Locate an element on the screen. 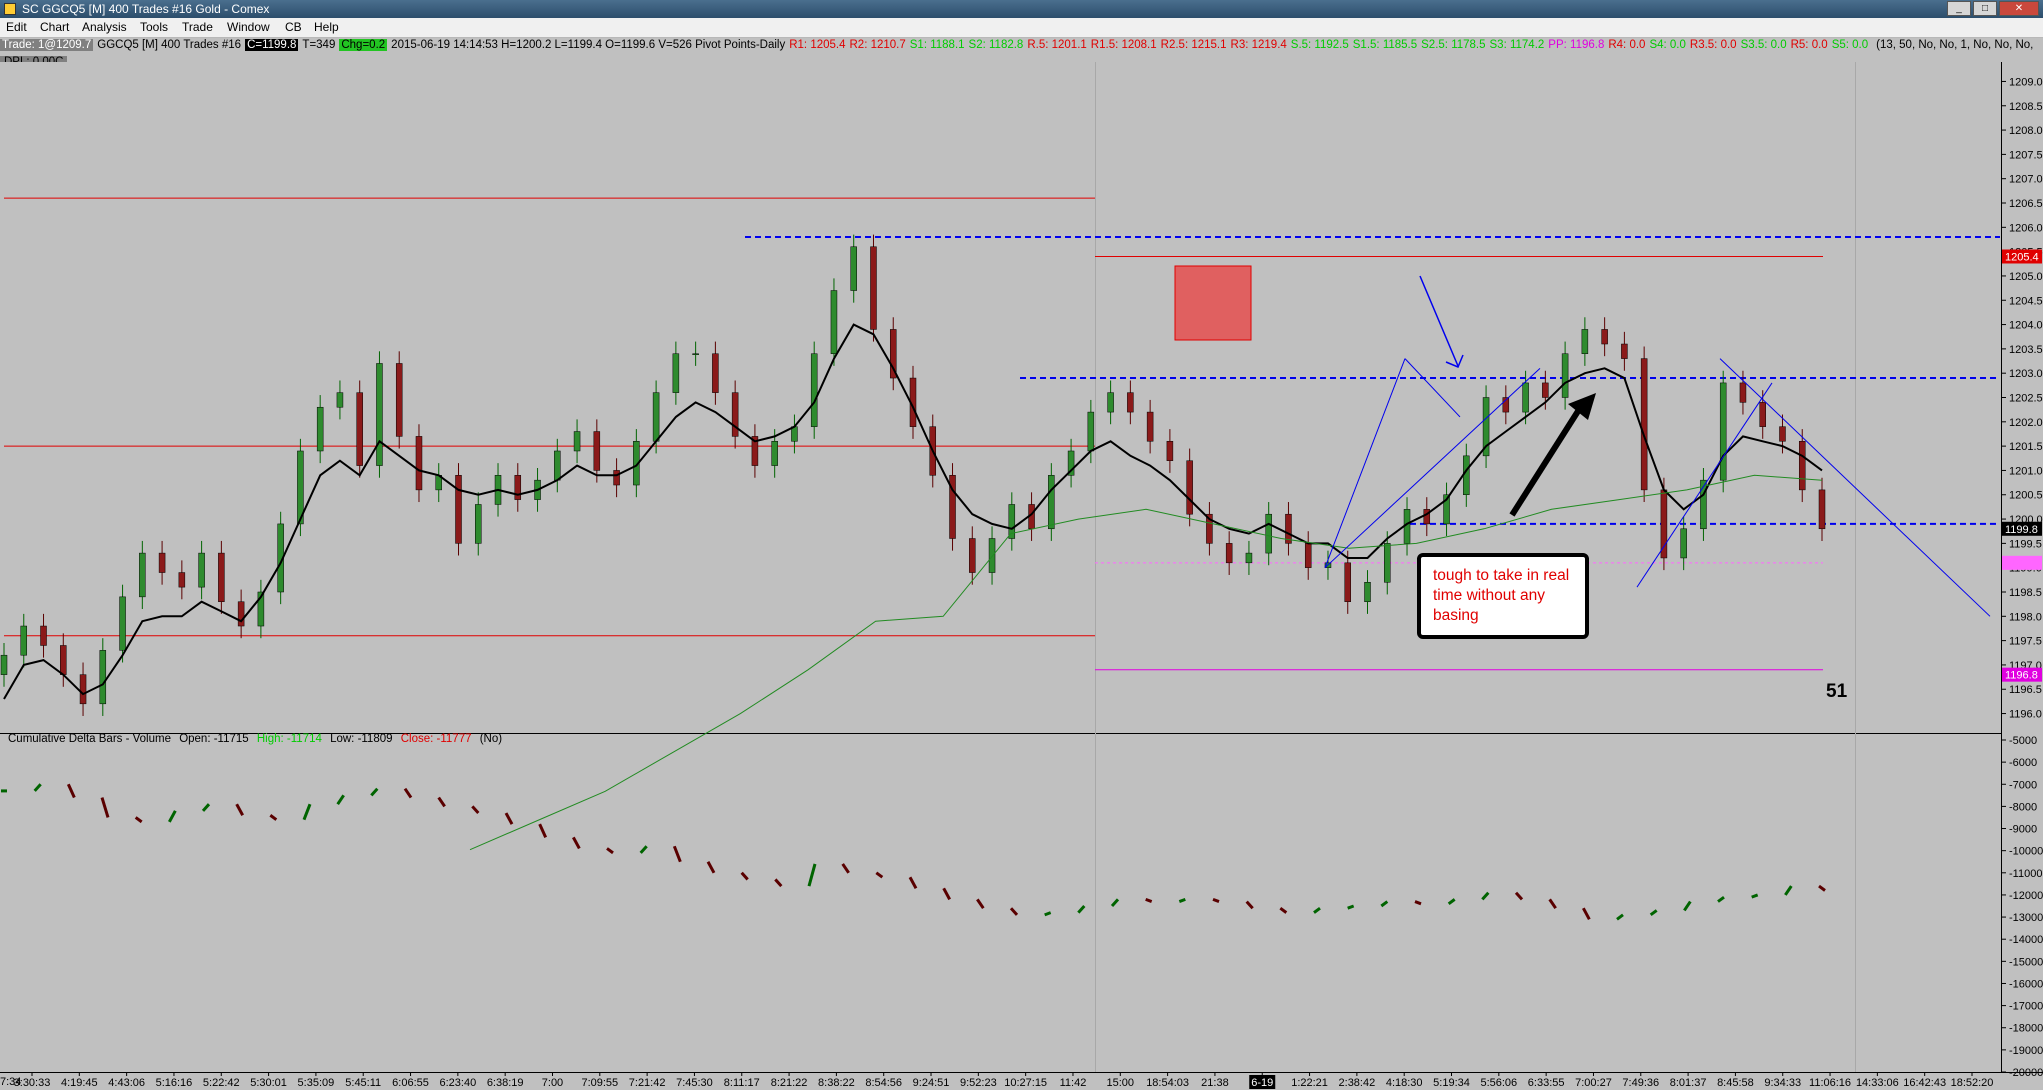  price-tick-label: 1205.0 is located at coordinates (2026, 277).